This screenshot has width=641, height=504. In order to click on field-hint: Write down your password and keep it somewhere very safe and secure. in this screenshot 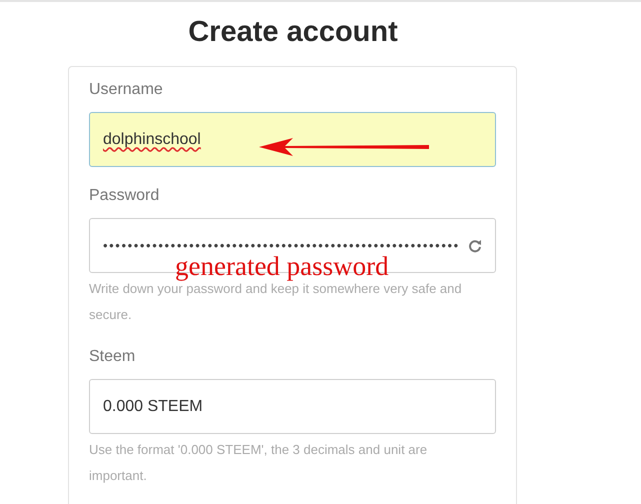, I will do `click(276, 302)`.